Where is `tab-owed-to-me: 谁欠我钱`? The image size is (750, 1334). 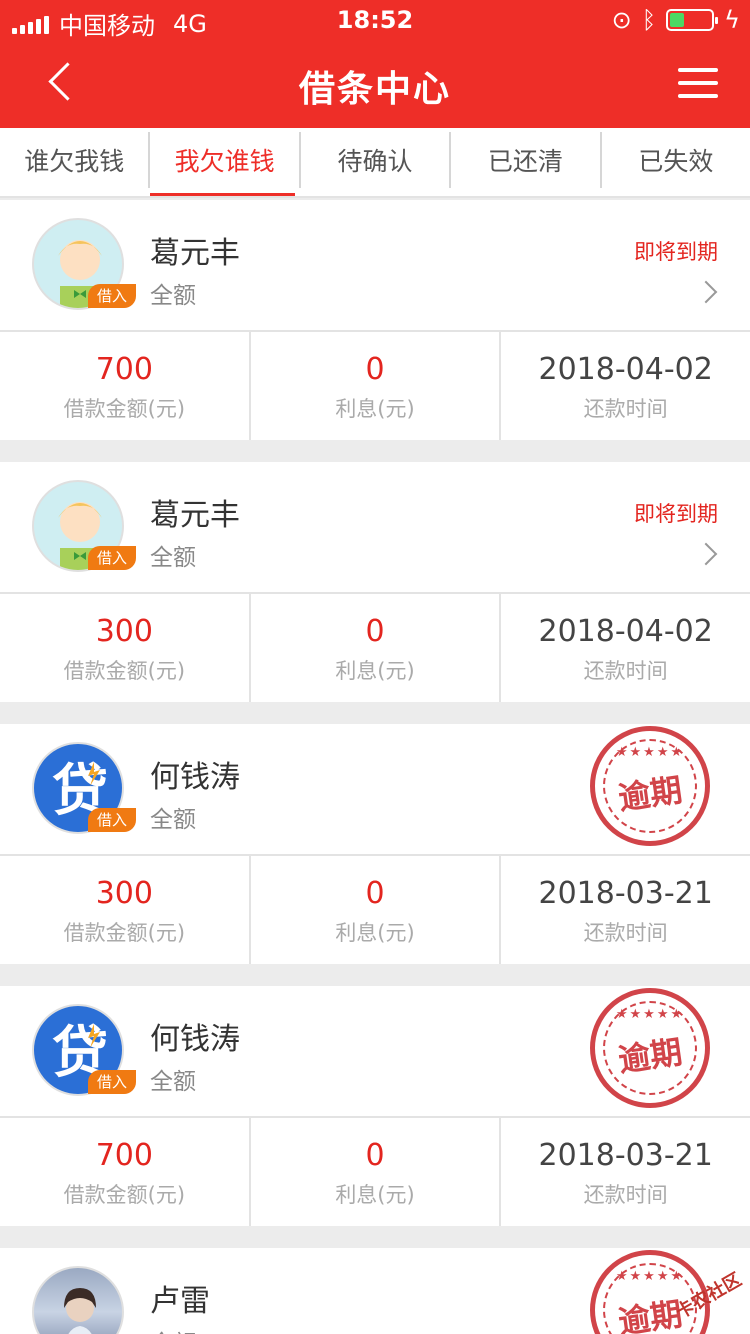 tab-owed-to-me: 谁欠我钱 is located at coordinates (75, 160).